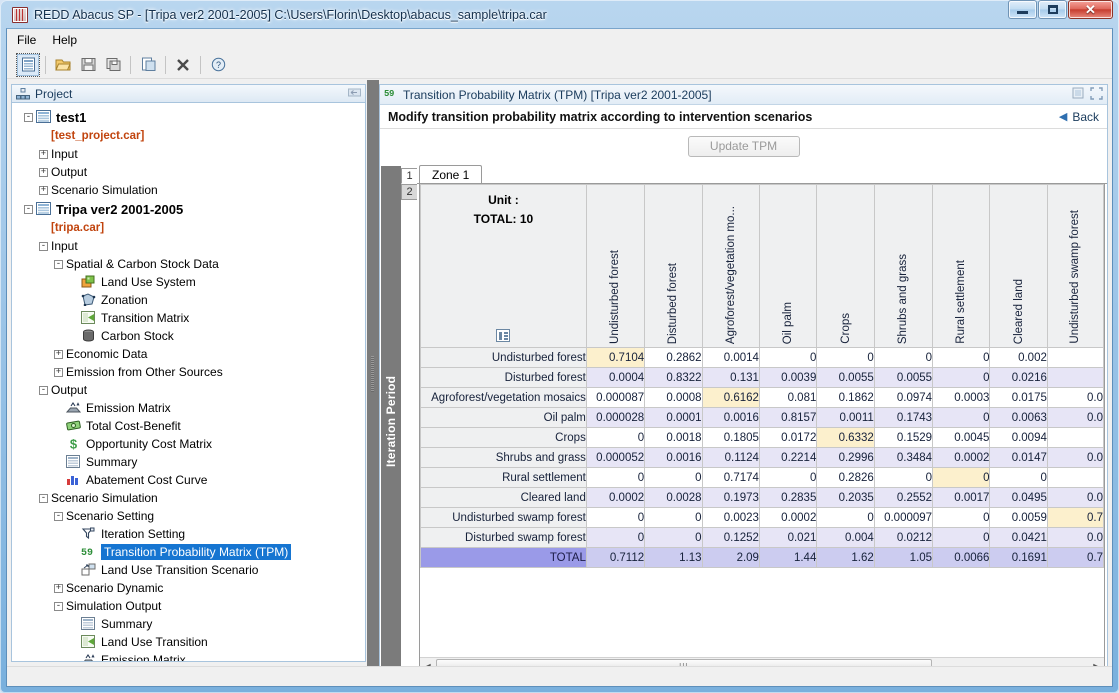  Describe the element at coordinates (903, 457) in the screenshot. I see `matrix-cell: 0.3484` at that location.